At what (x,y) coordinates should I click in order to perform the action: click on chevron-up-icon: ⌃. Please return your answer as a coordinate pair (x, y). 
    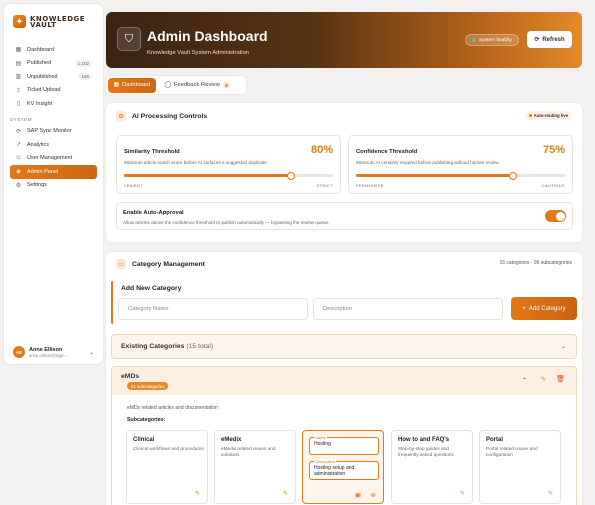
    Looking at the image, I should click on (524, 380).